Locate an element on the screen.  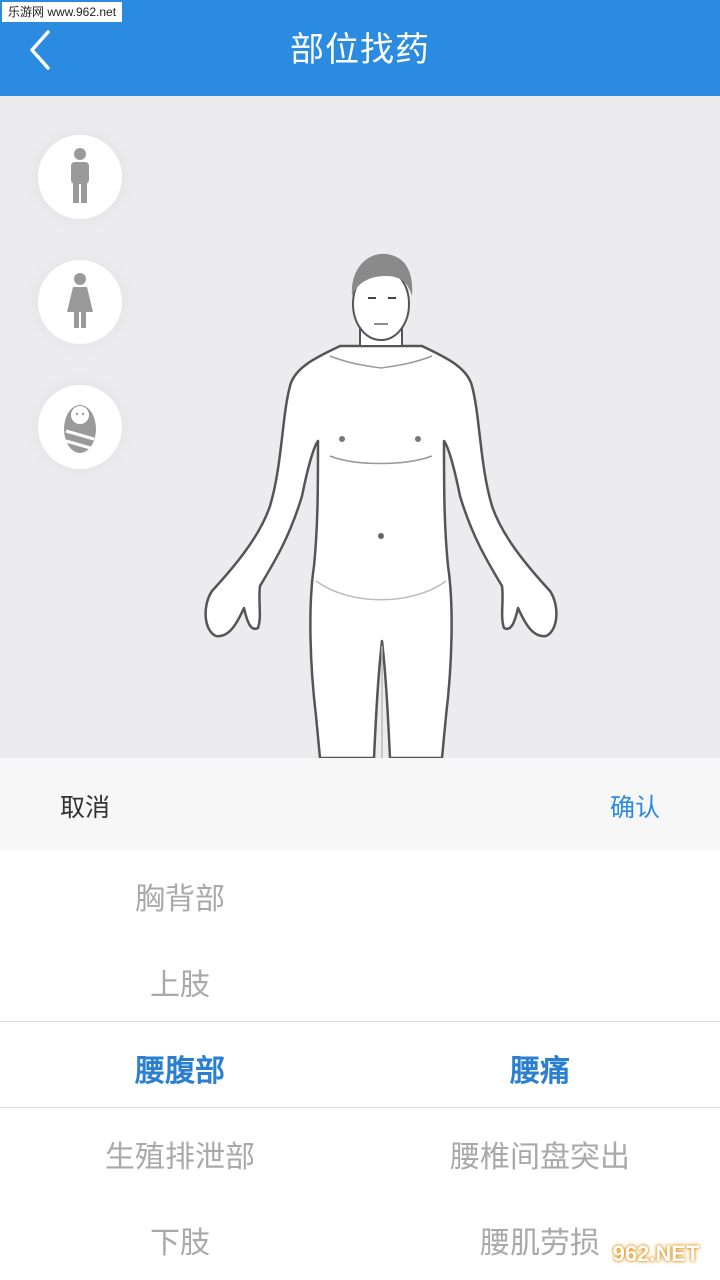
page-title: 部位找药 is located at coordinates (360, 50).